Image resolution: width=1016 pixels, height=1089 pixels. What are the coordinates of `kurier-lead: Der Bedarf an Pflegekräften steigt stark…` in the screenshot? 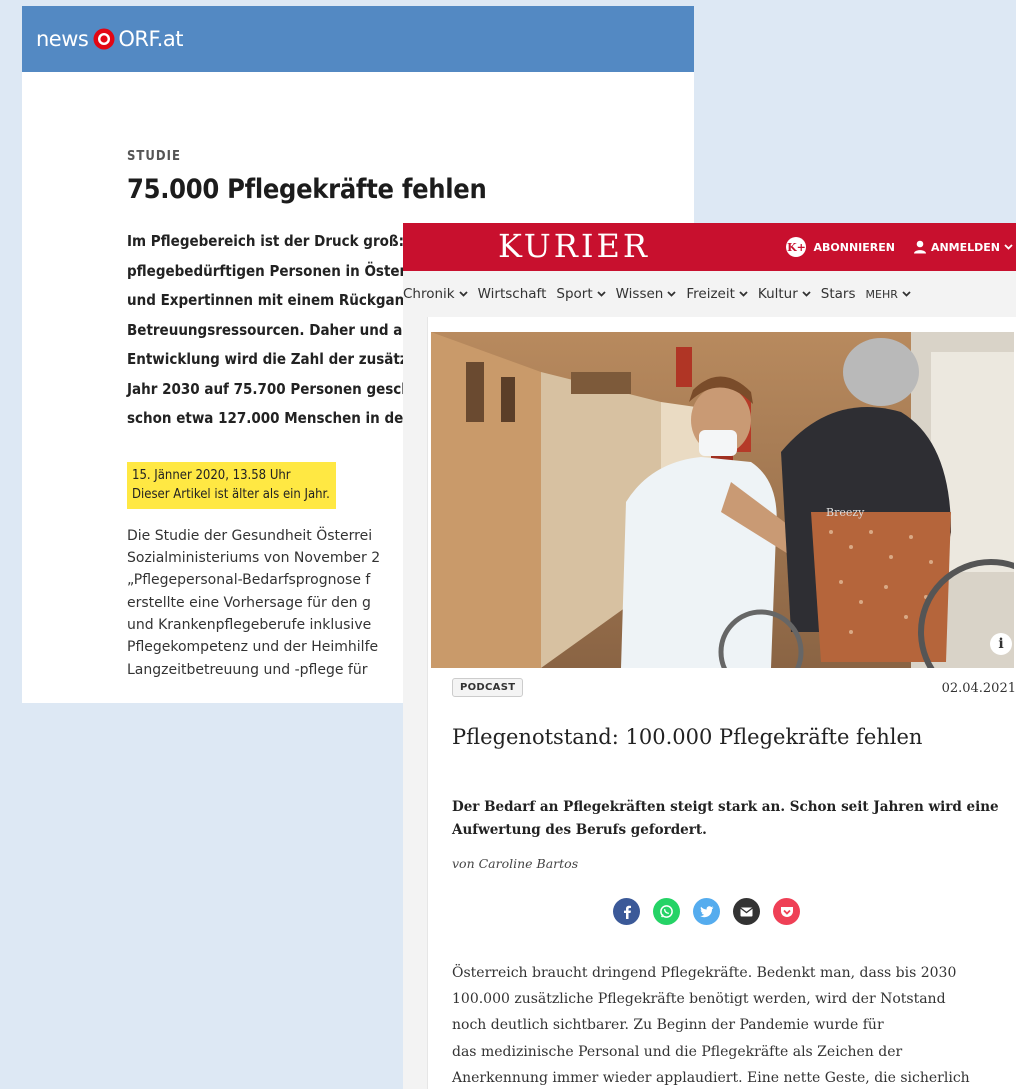 It's located at (734, 819).